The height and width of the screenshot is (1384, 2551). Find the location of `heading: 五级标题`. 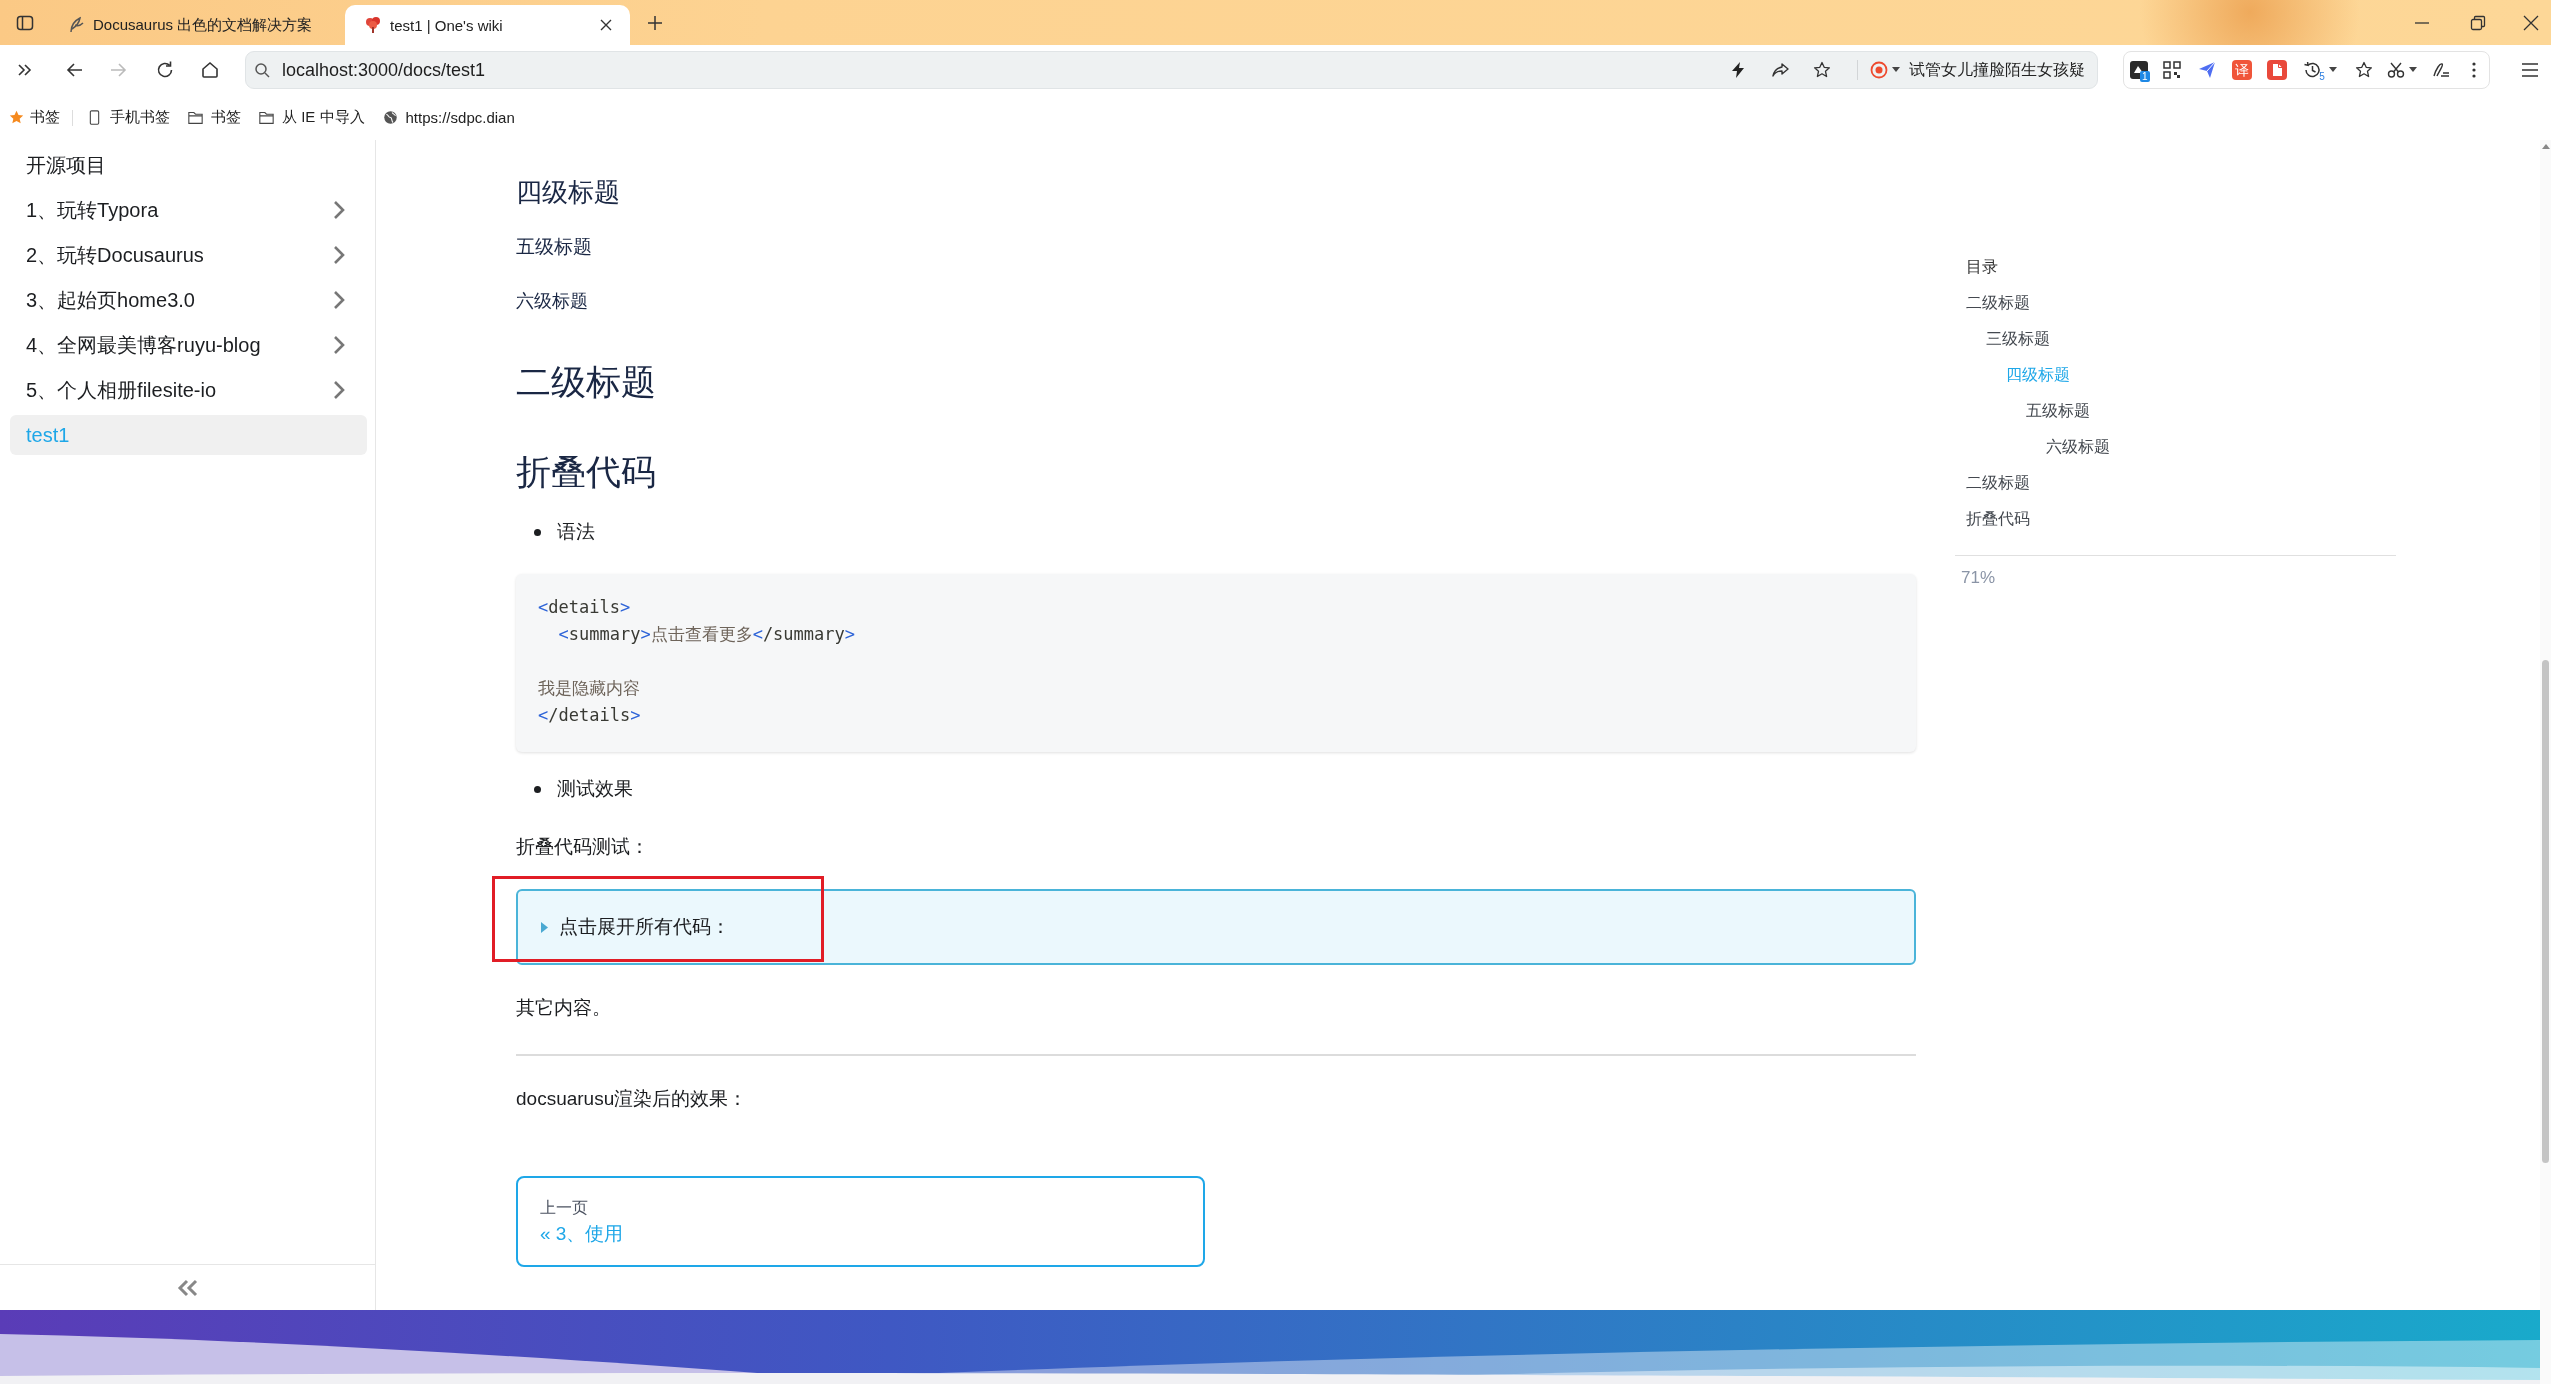

heading: 五级标题 is located at coordinates (554, 247).